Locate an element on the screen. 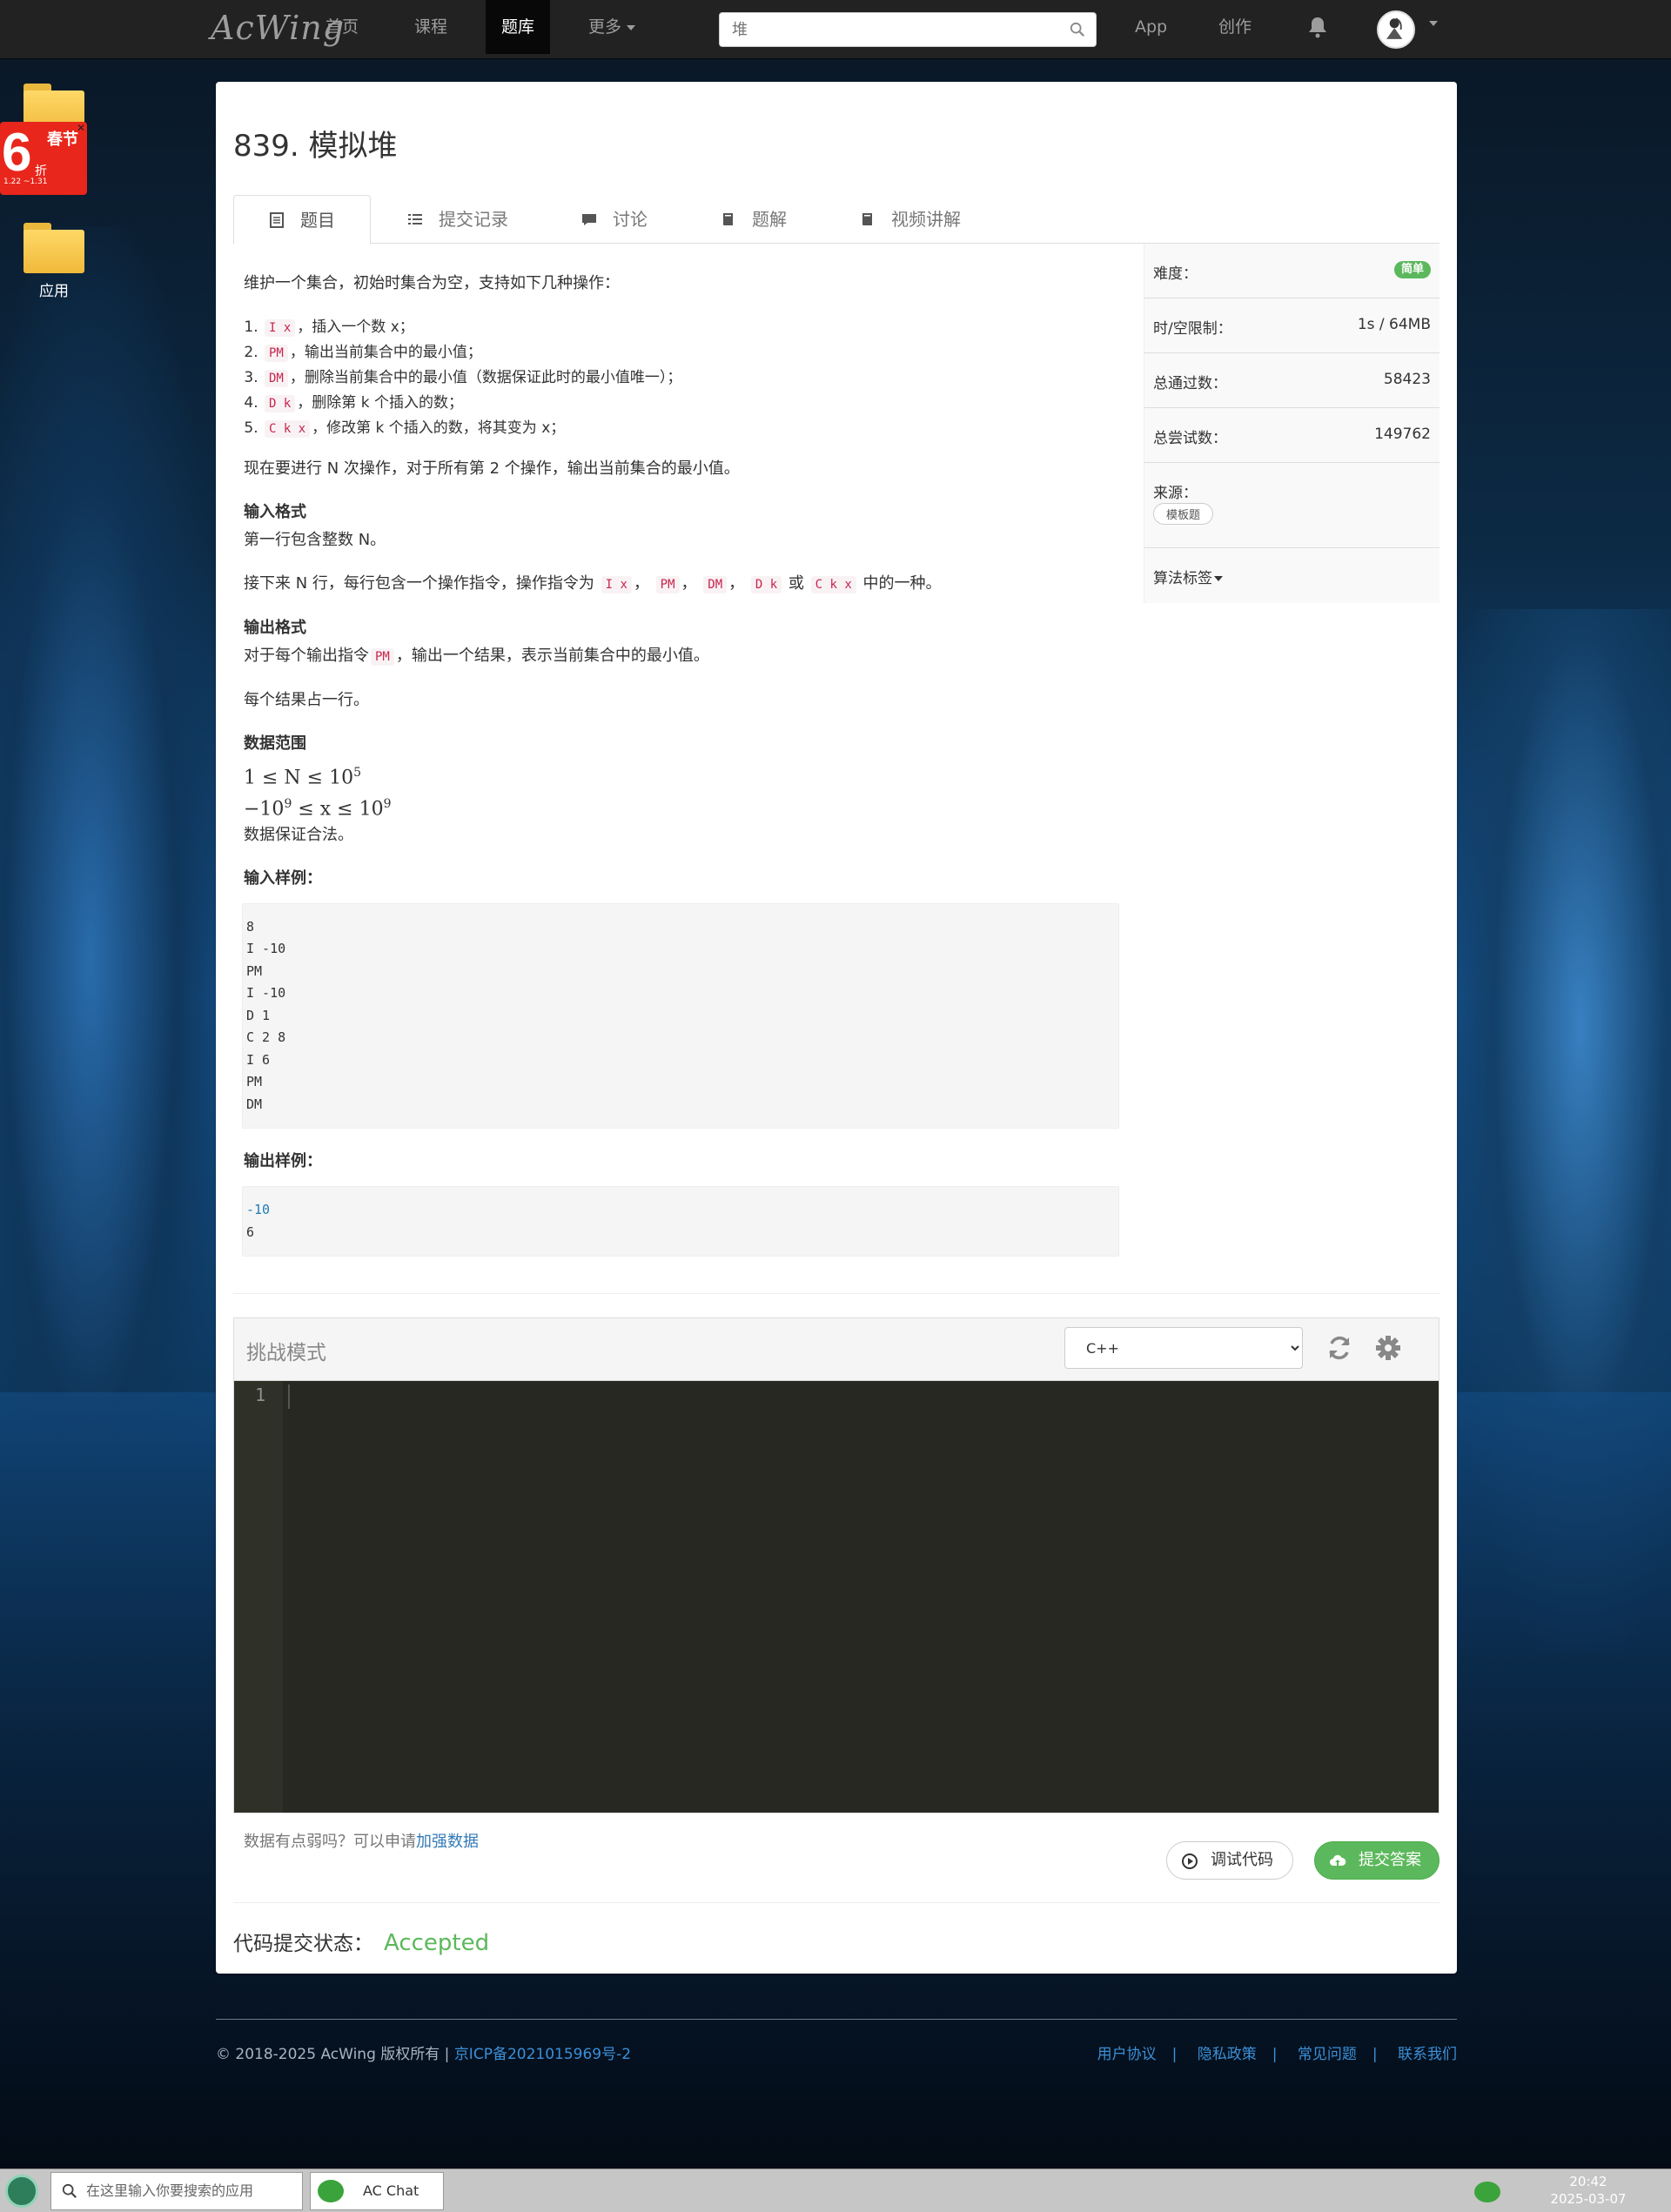 The image size is (1671, 2212). limit-value: 1s / 64MB is located at coordinates (1394, 324).